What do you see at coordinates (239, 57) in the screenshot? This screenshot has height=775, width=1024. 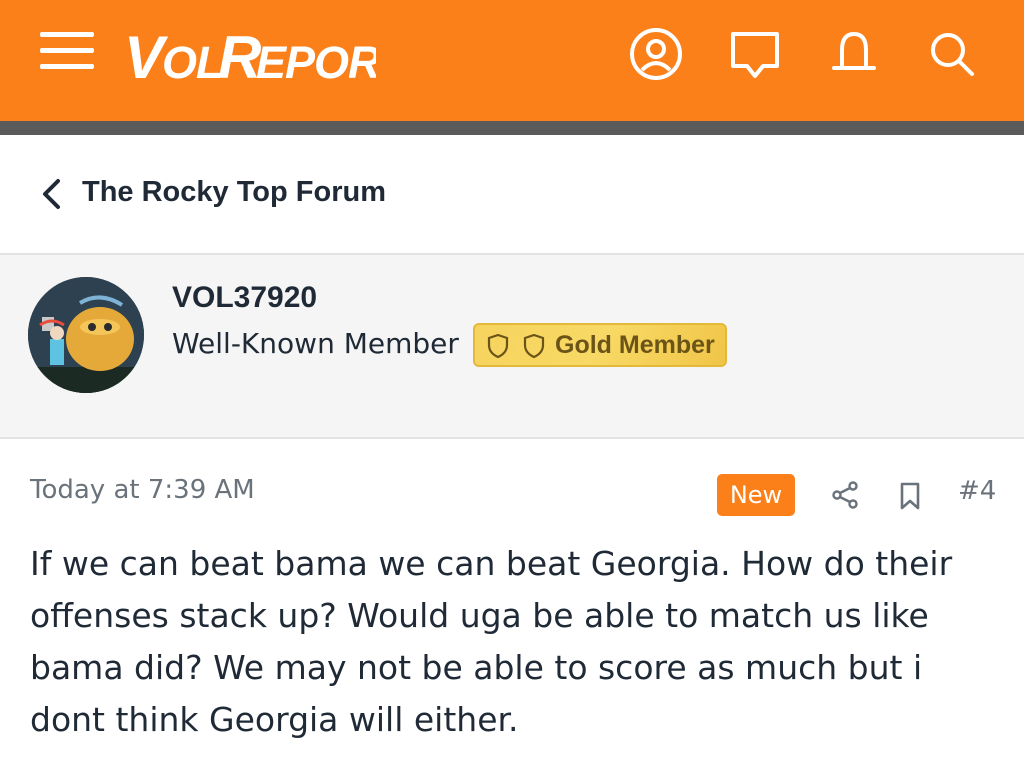 I see `svg-text: R` at bounding box center [239, 57].